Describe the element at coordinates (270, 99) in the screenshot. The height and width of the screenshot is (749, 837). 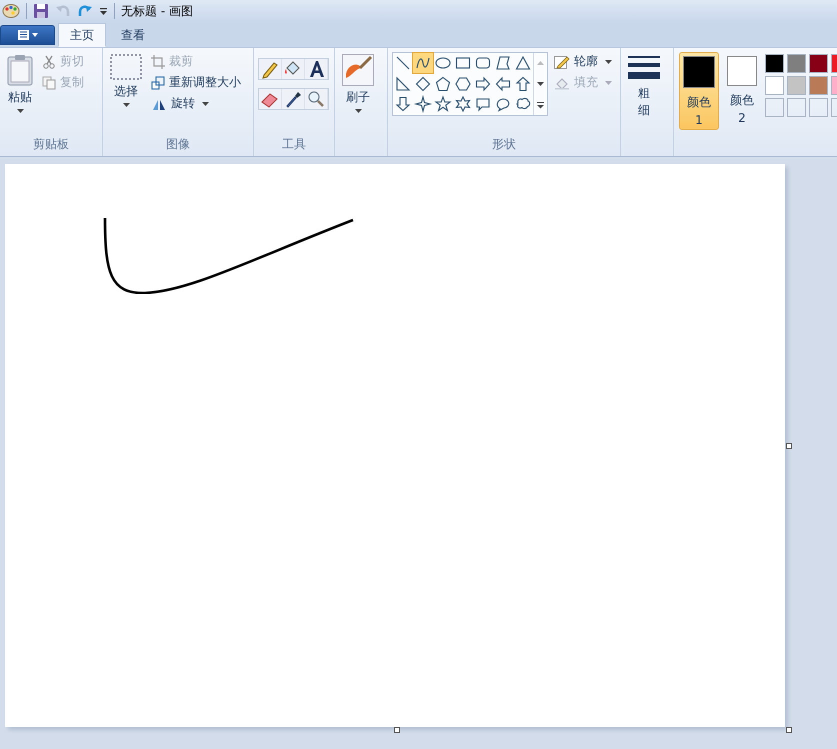
I see `eraser-icon` at that location.